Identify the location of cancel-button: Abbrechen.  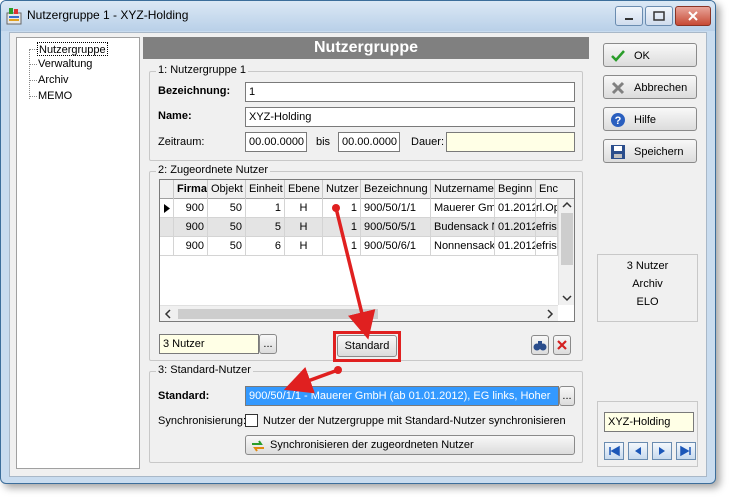
(650, 87).